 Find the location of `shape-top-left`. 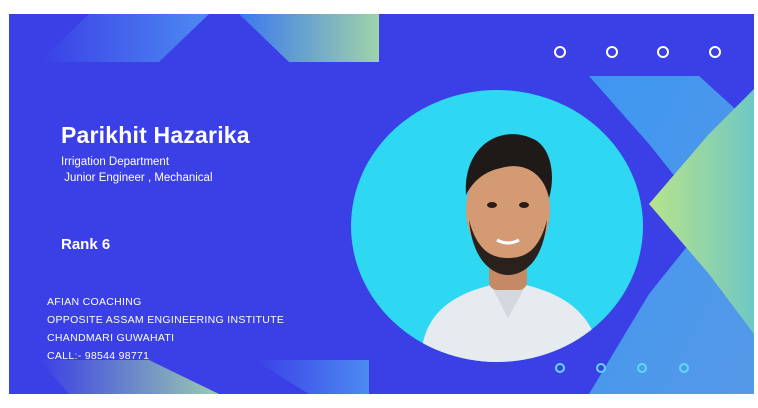

shape-top-left is located at coordinates (124, 38).